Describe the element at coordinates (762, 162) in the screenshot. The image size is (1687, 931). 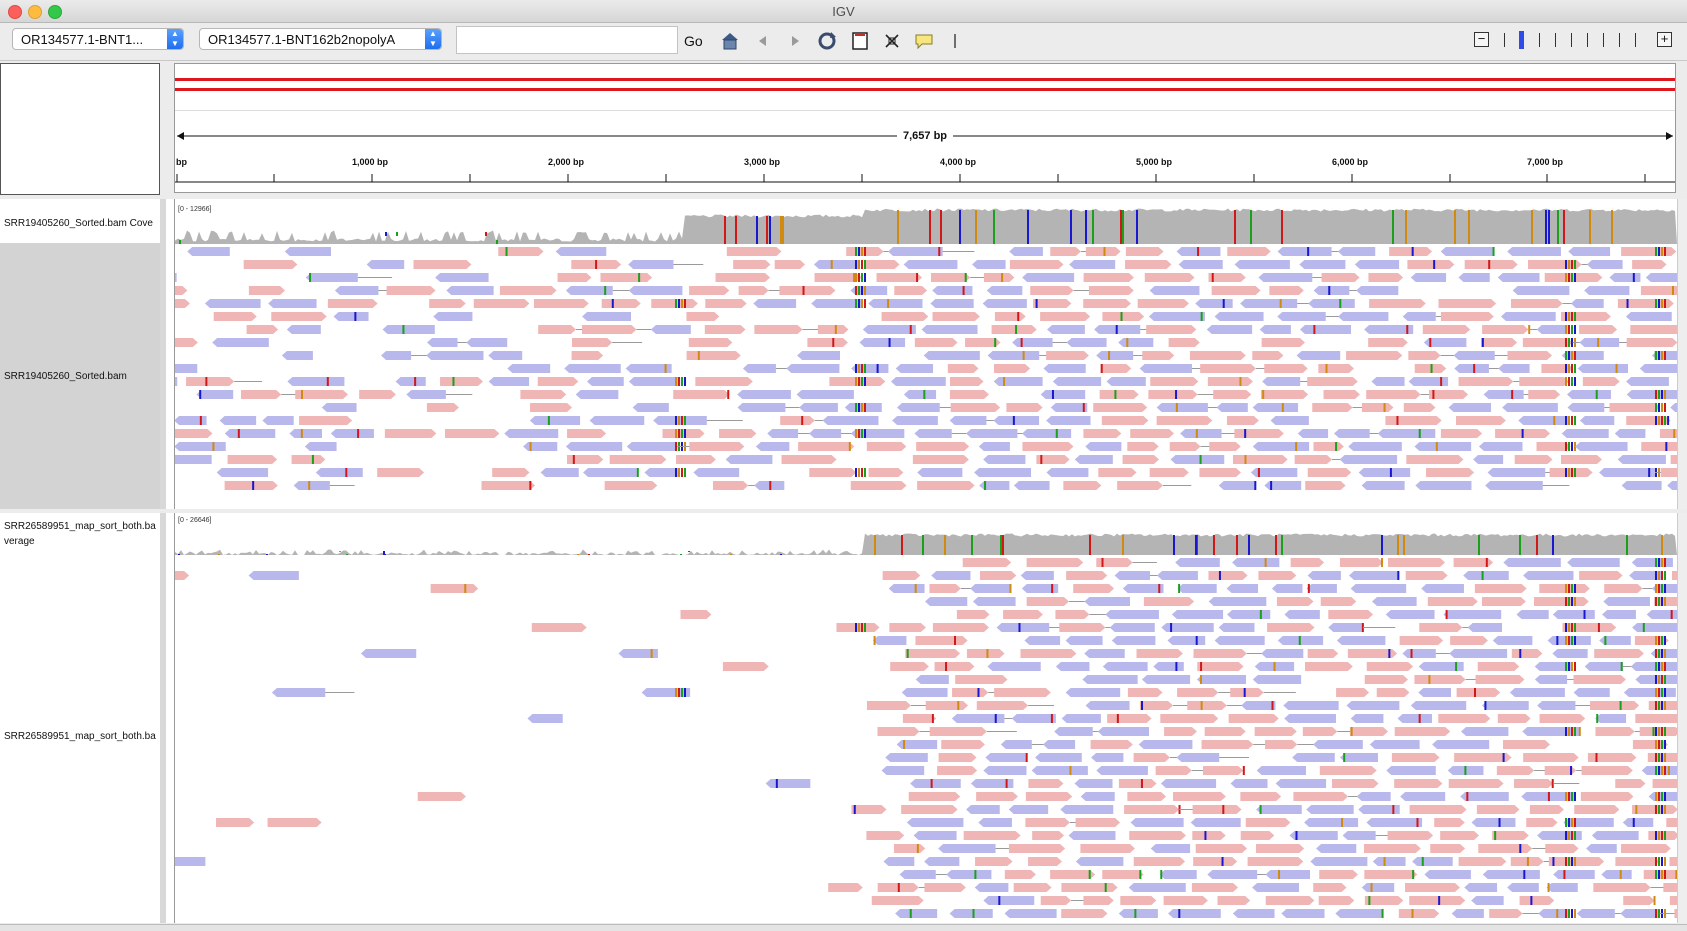
I see `ruler-tick-label: 3,000 bp` at that location.